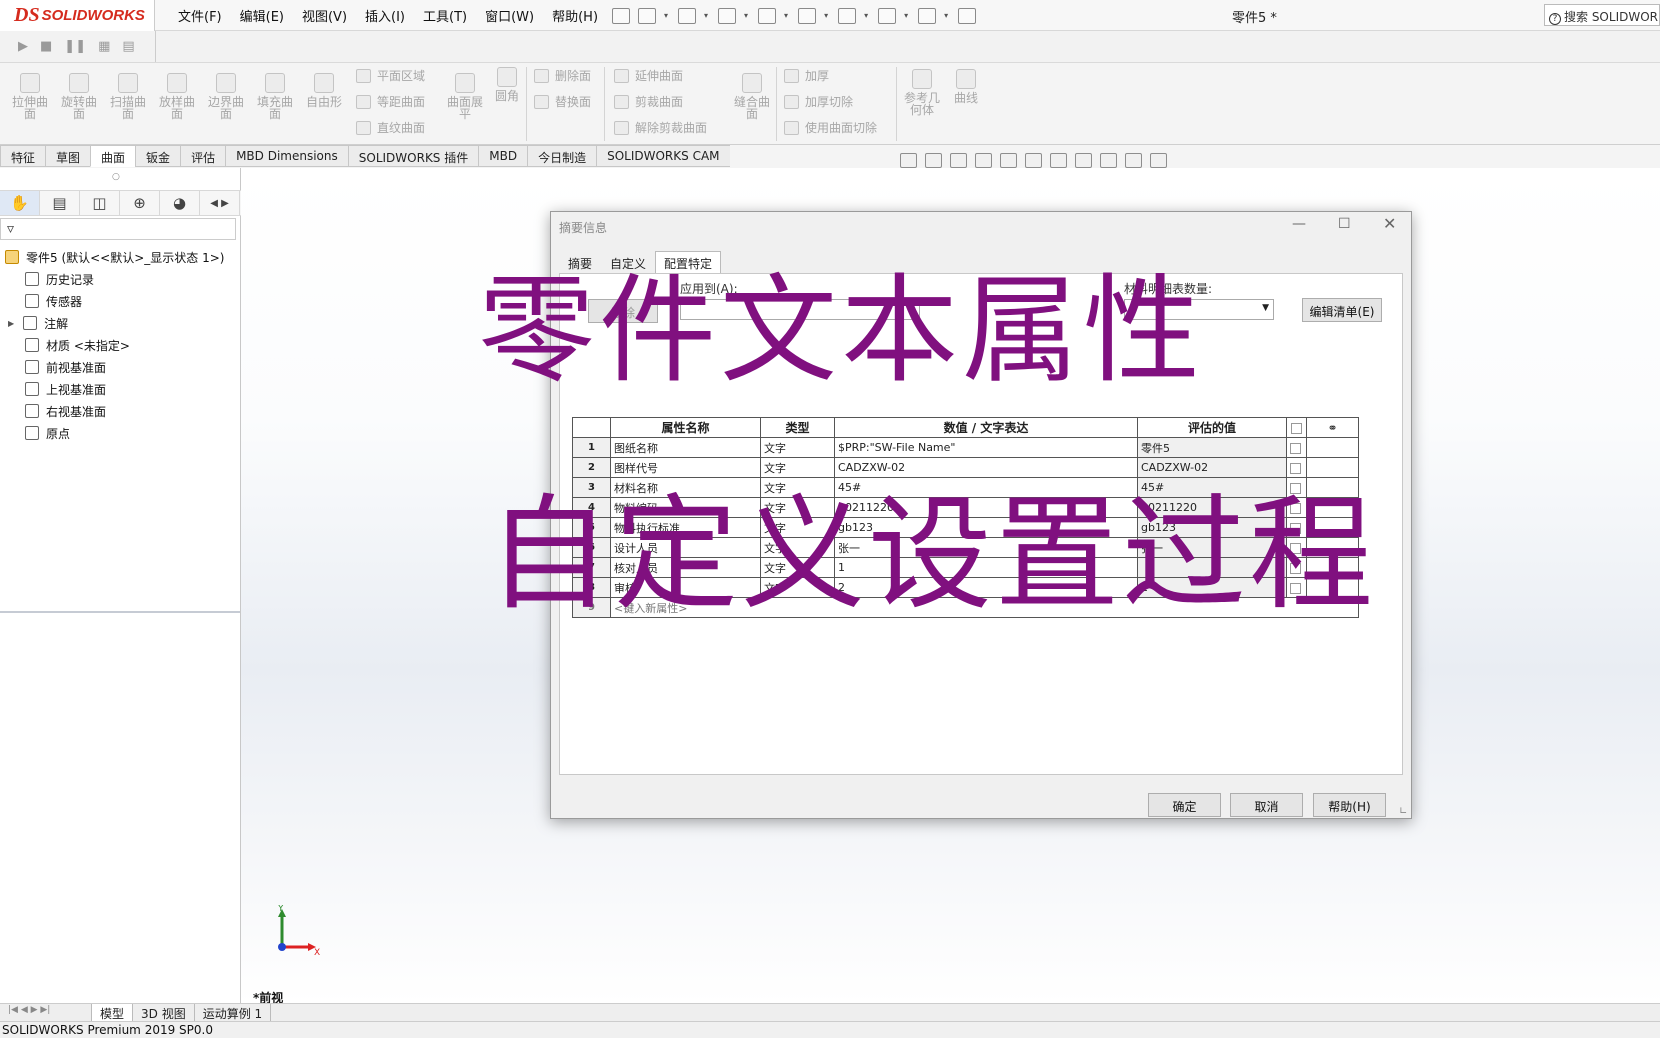  What do you see at coordinates (233, 1012) in the screenshot?
I see `bottom-tab-2: 运动算例 1` at bounding box center [233, 1012].